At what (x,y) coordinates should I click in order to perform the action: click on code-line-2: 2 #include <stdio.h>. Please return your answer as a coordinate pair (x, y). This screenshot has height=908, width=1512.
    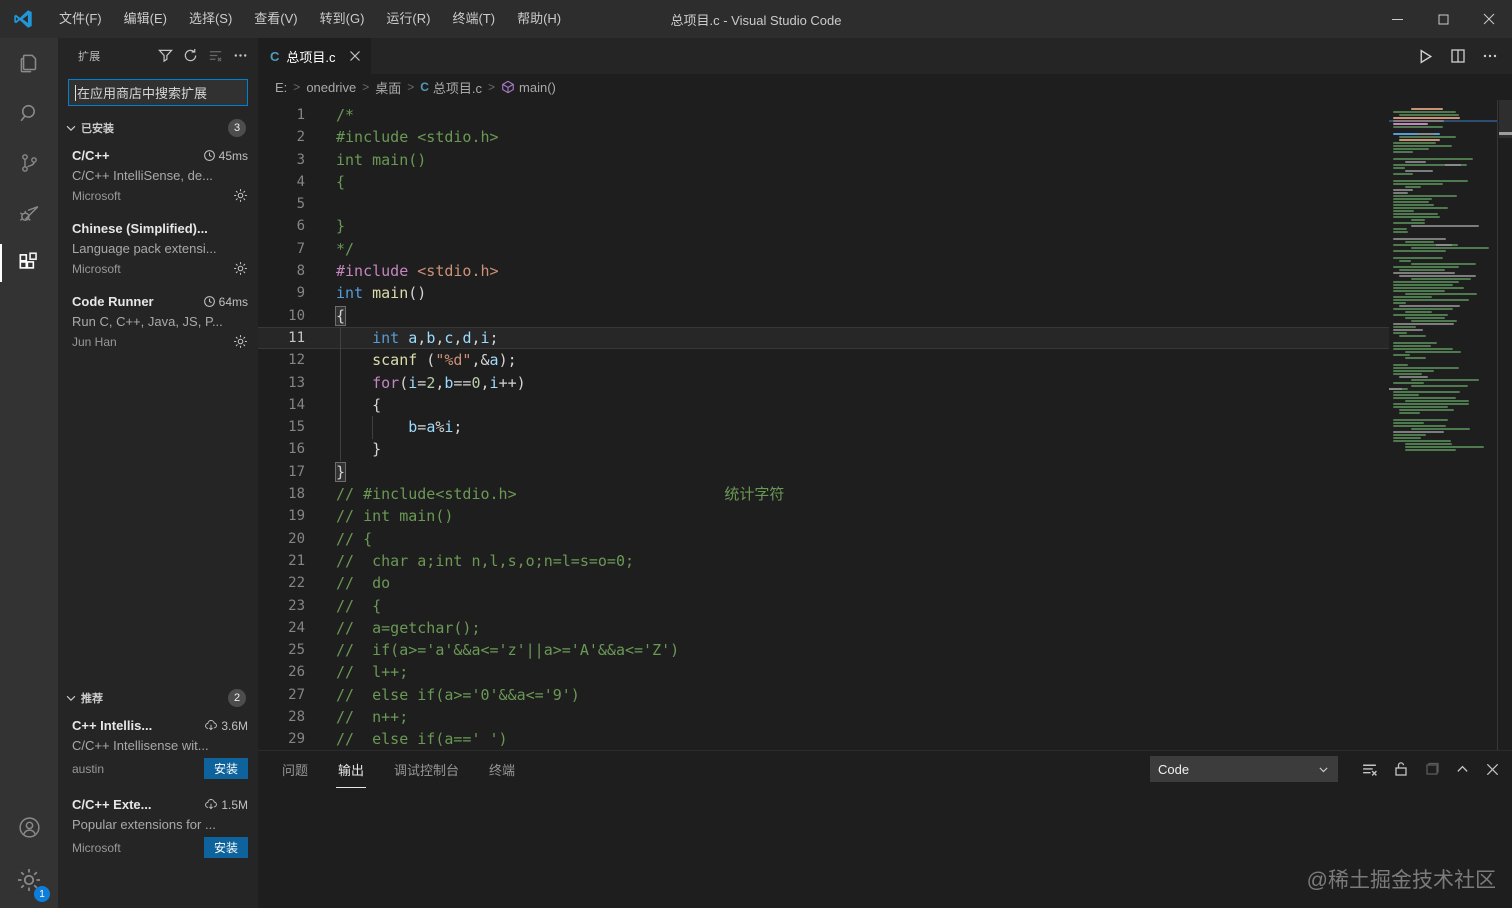
    Looking at the image, I should click on (823, 137).